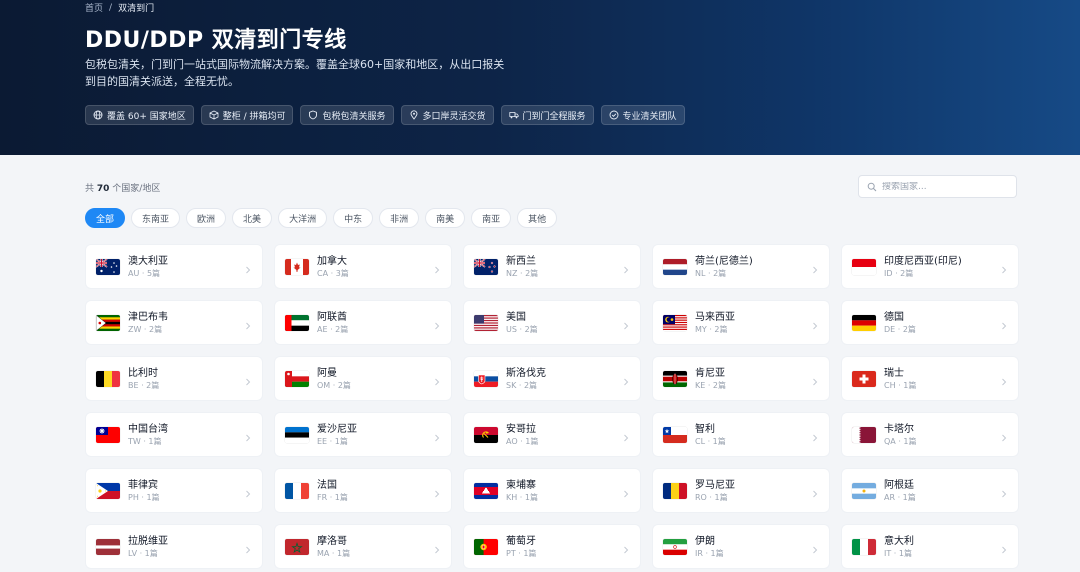 The height and width of the screenshot is (572, 1080). I want to click on country-name: 肯尼亚, so click(710, 373).